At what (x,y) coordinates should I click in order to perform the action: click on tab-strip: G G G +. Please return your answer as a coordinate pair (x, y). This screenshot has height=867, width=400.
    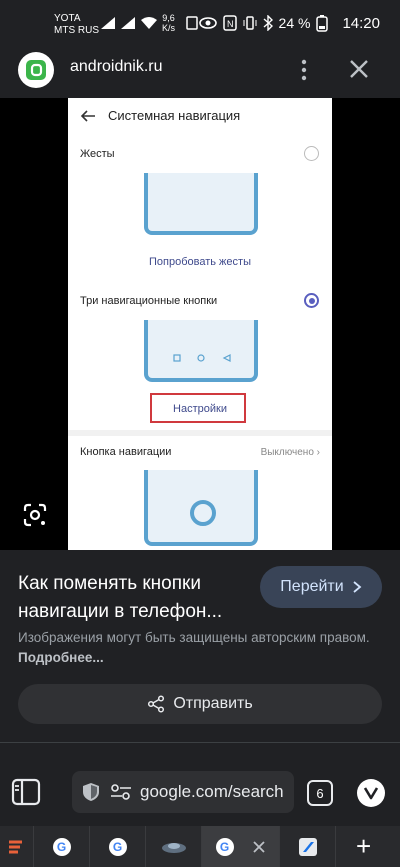
    Looking at the image, I should click on (200, 846).